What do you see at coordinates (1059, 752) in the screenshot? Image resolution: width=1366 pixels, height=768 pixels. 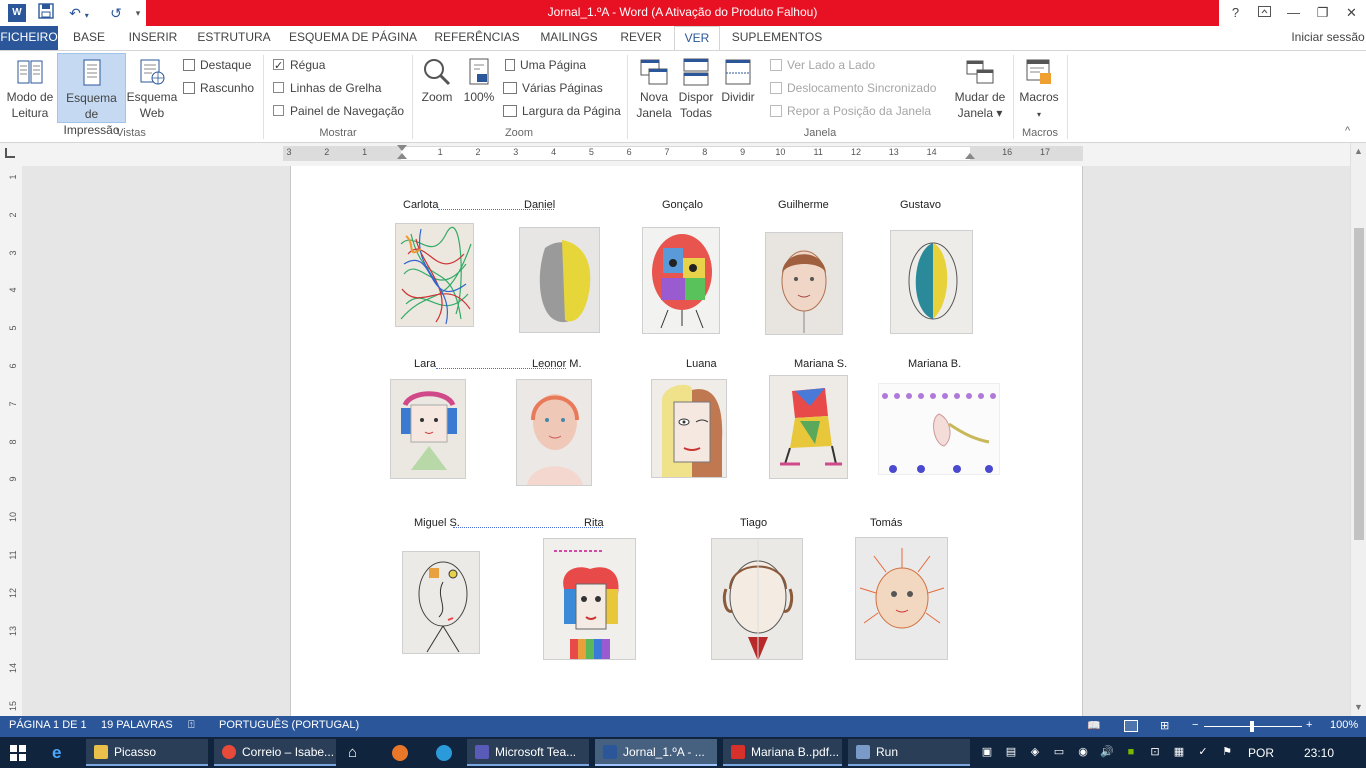 I see `tray-icon: ▭` at bounding box center [1059, 752].